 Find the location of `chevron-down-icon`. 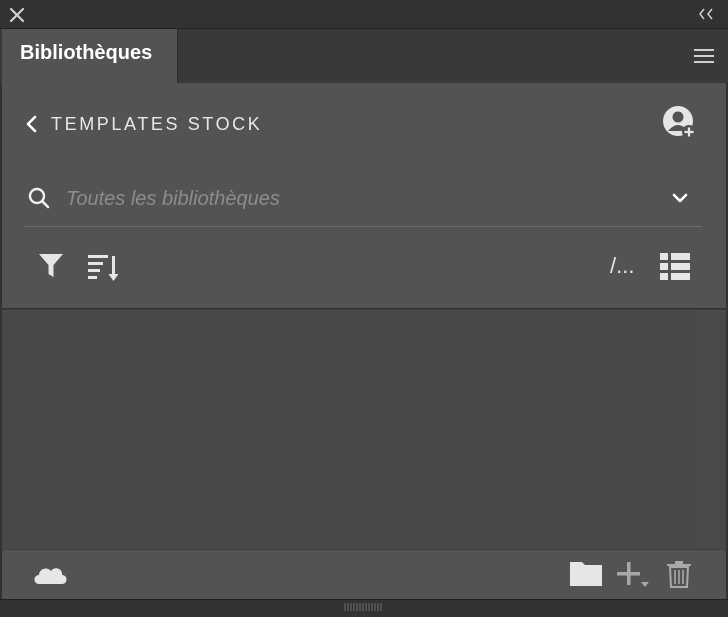

chevron-down-icon is located at coordinates (680, 198).